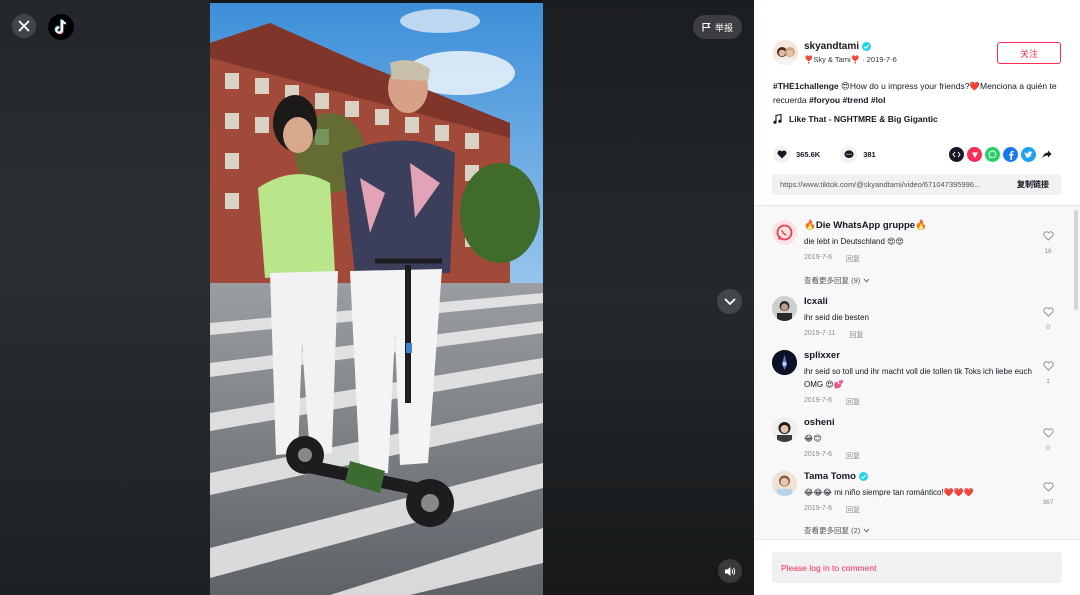 The height and width of the screenshot is (595, 1080). I want to click on commenter-name: Tama Tomo, so click(836, 476).